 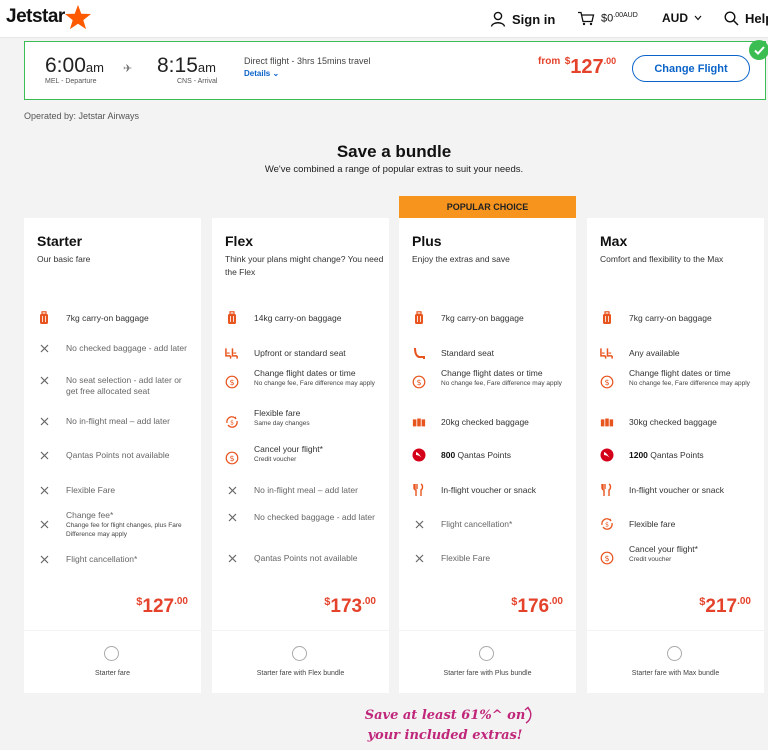 I want to click on curved-arrow-icon, so click(x=528, y=715).